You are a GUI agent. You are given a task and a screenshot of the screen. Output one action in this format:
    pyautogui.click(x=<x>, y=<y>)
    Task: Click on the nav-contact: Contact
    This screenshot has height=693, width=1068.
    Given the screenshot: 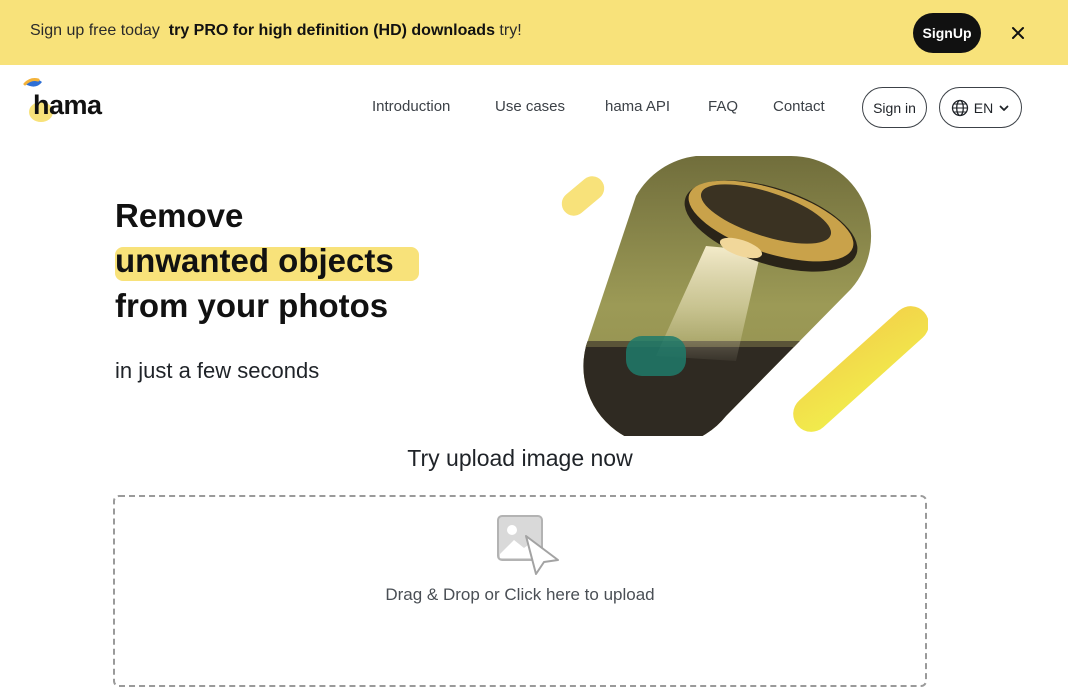 What is the action you would take?
    pyautogui.click(x=799, y=106)
    